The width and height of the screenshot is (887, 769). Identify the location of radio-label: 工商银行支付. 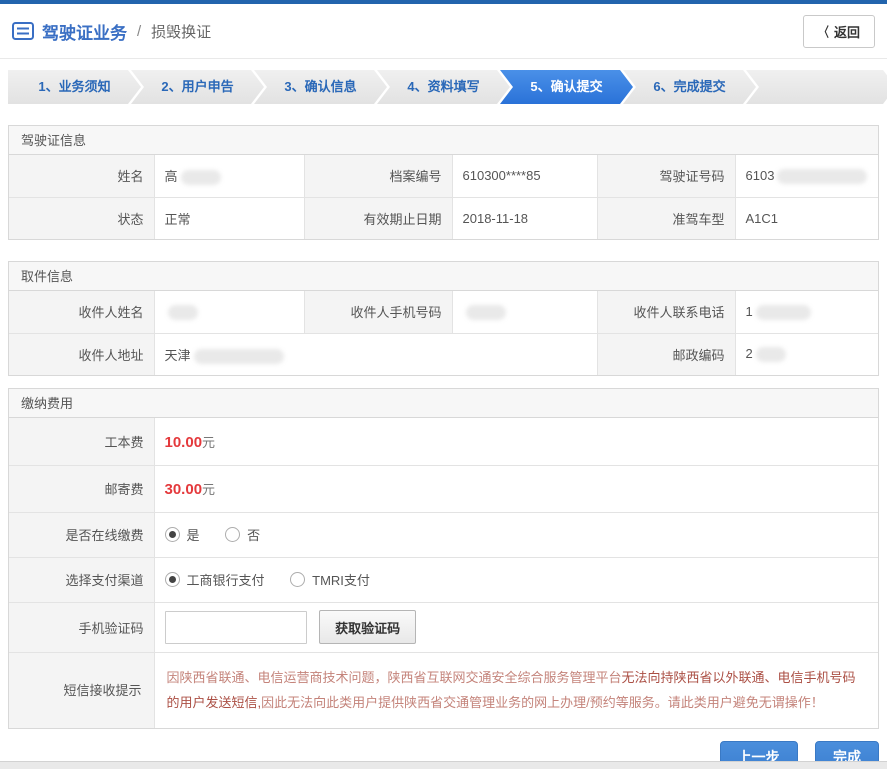
(225, 580).